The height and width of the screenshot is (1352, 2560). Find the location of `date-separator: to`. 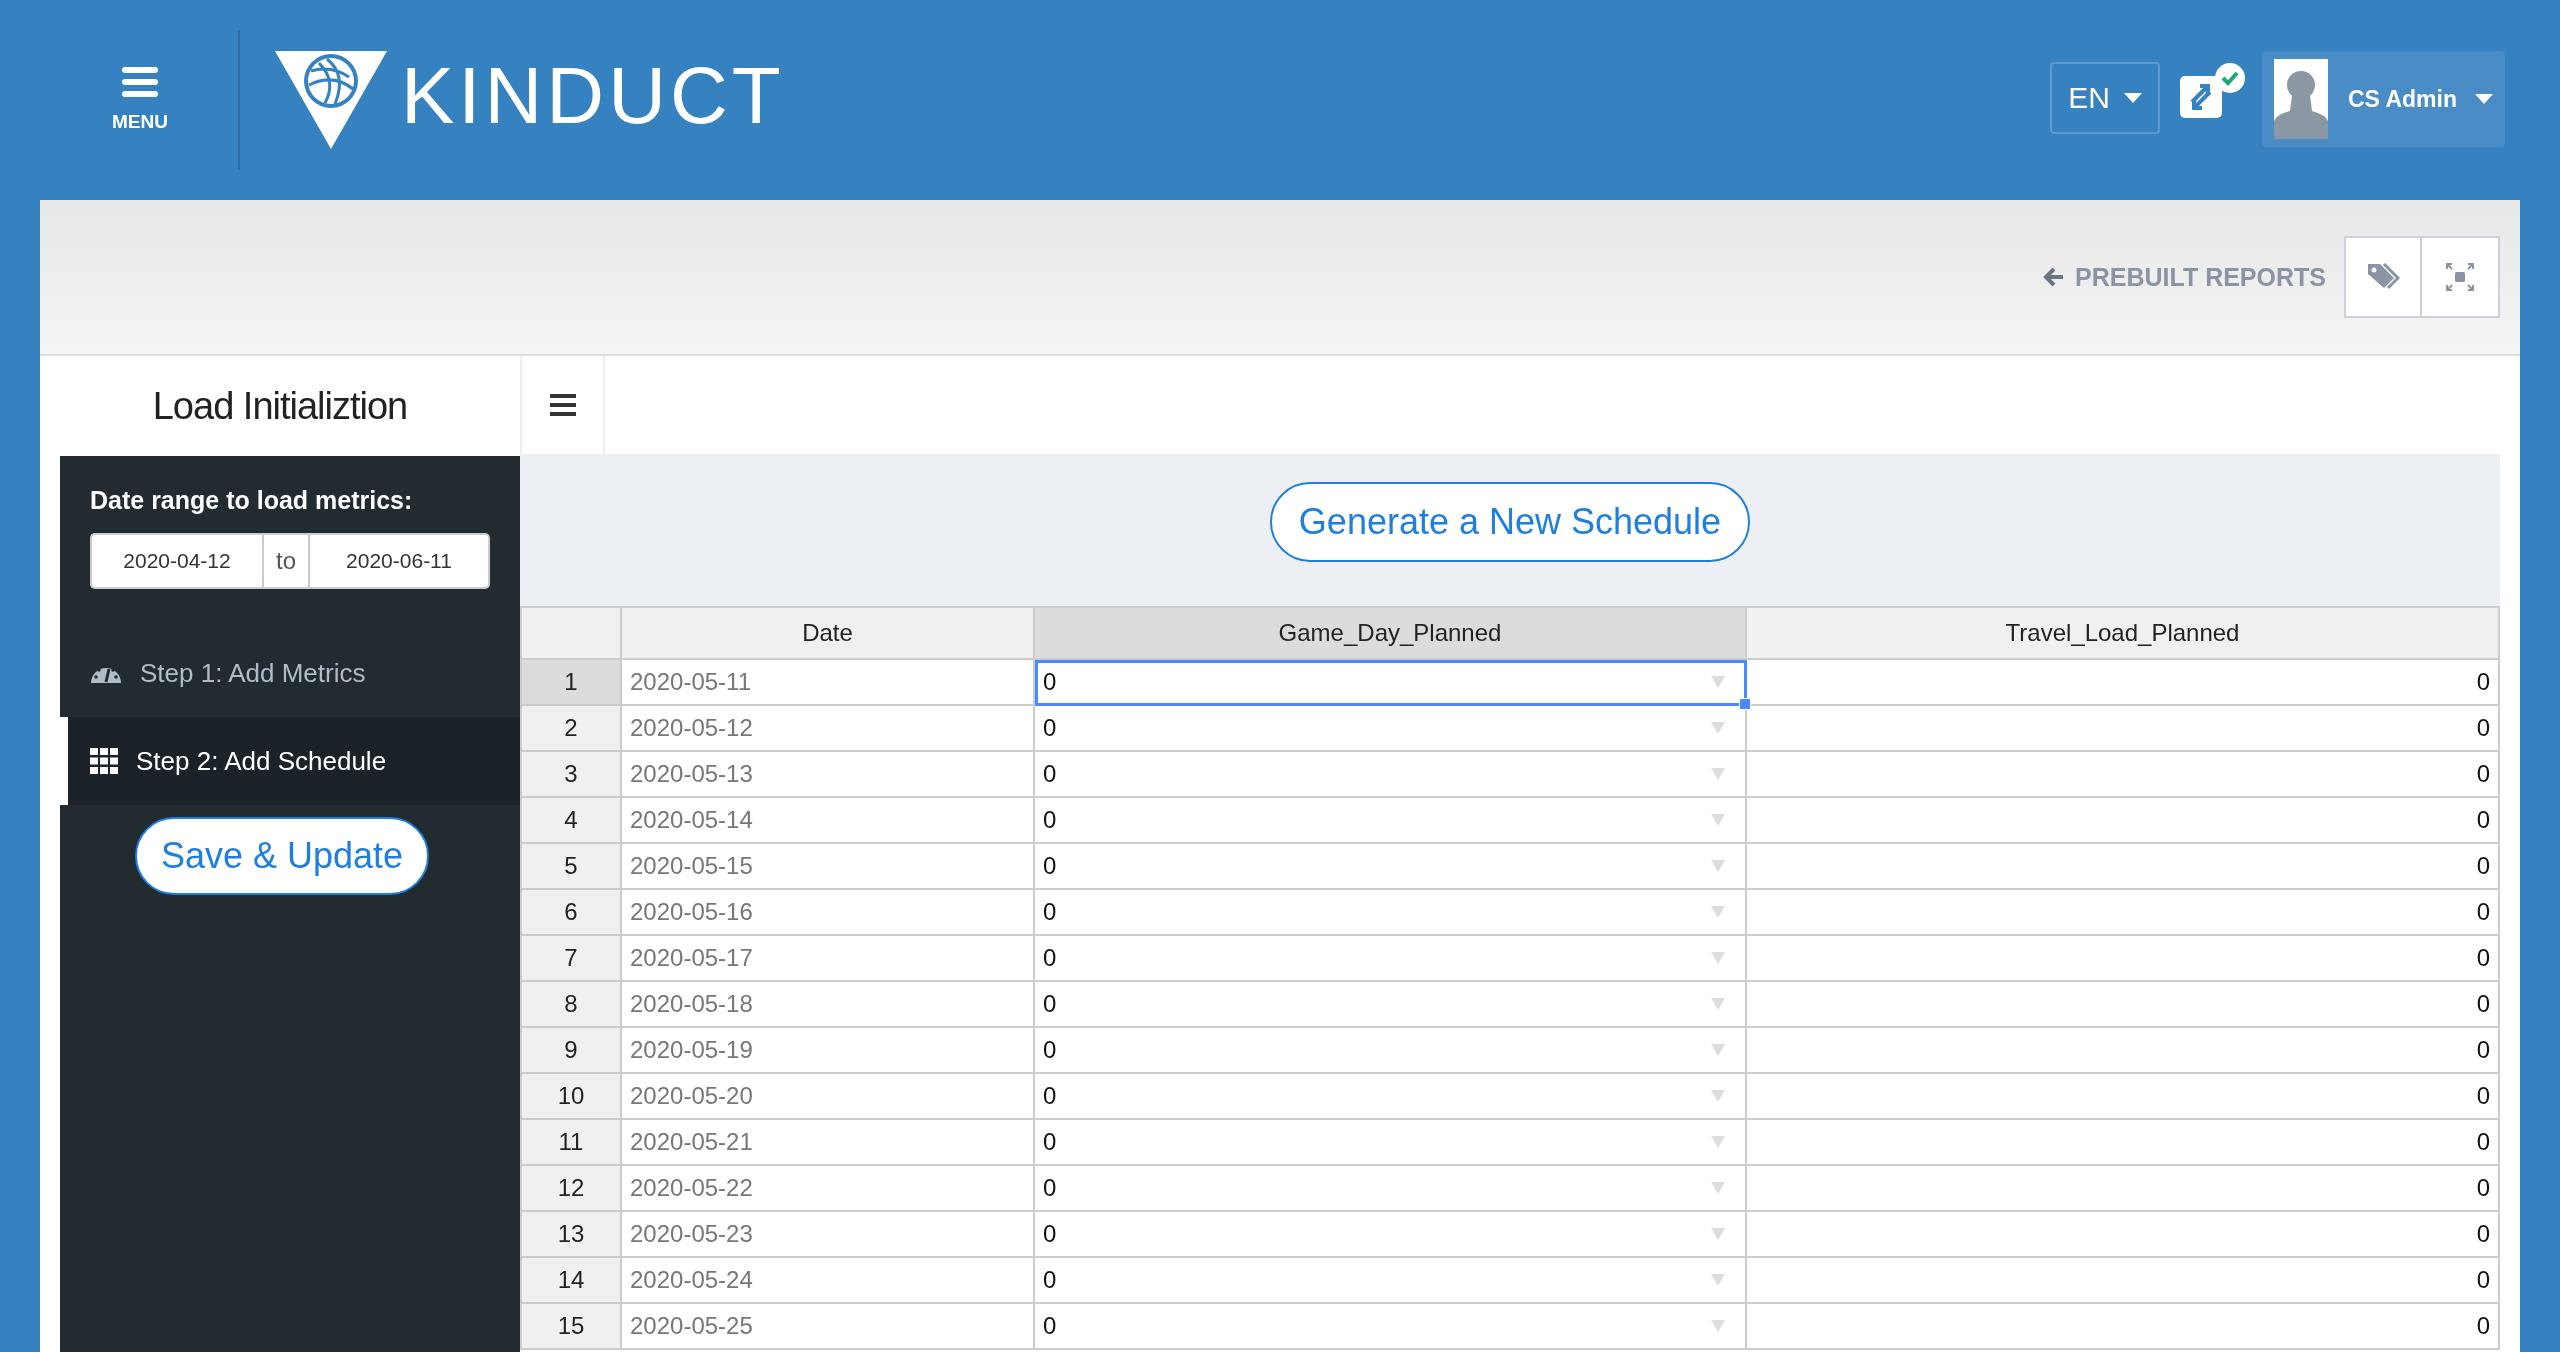

date-separator: to is located at coordinates (286, 561).